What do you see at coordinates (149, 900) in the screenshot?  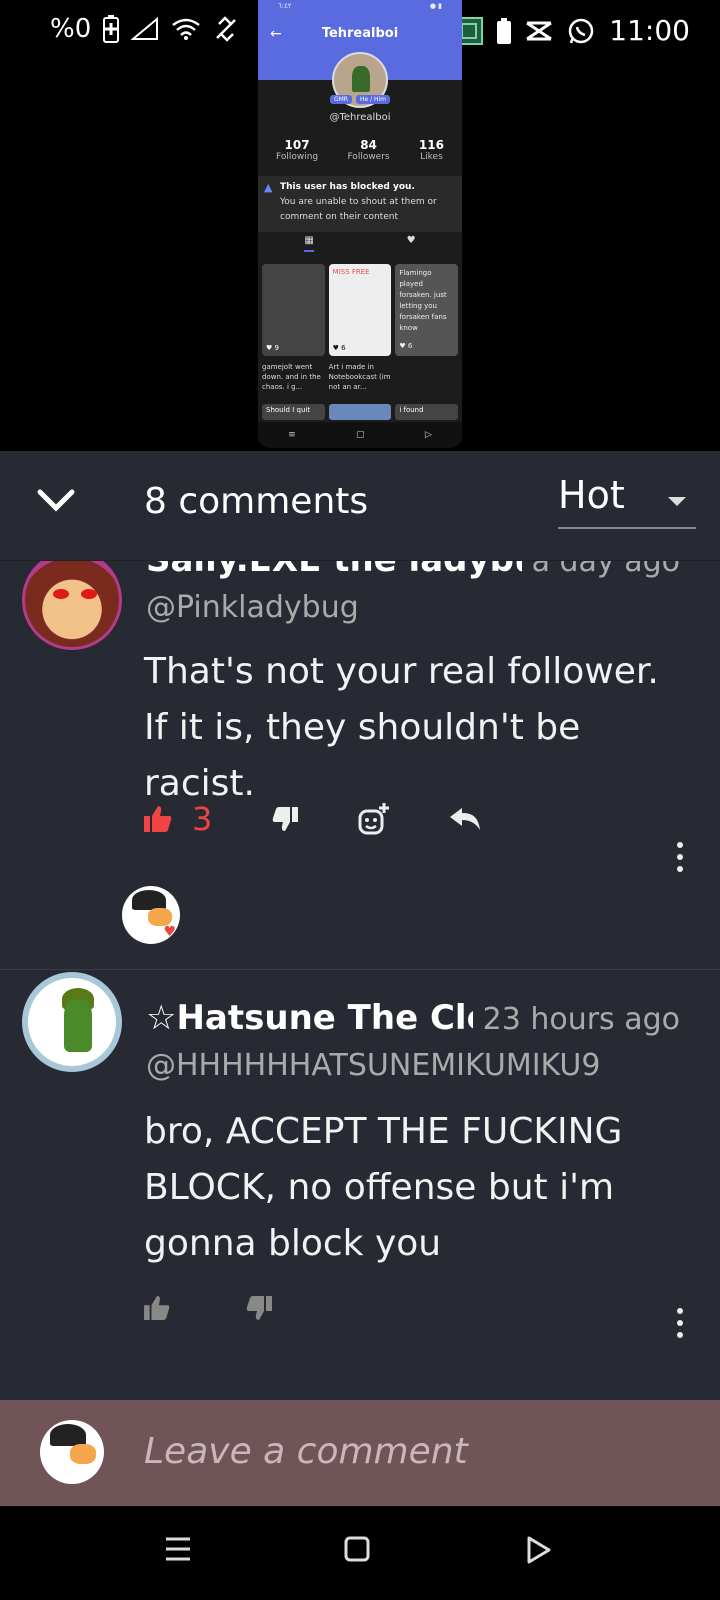 I see `reactor-cap` at bounding box center [149, 900].